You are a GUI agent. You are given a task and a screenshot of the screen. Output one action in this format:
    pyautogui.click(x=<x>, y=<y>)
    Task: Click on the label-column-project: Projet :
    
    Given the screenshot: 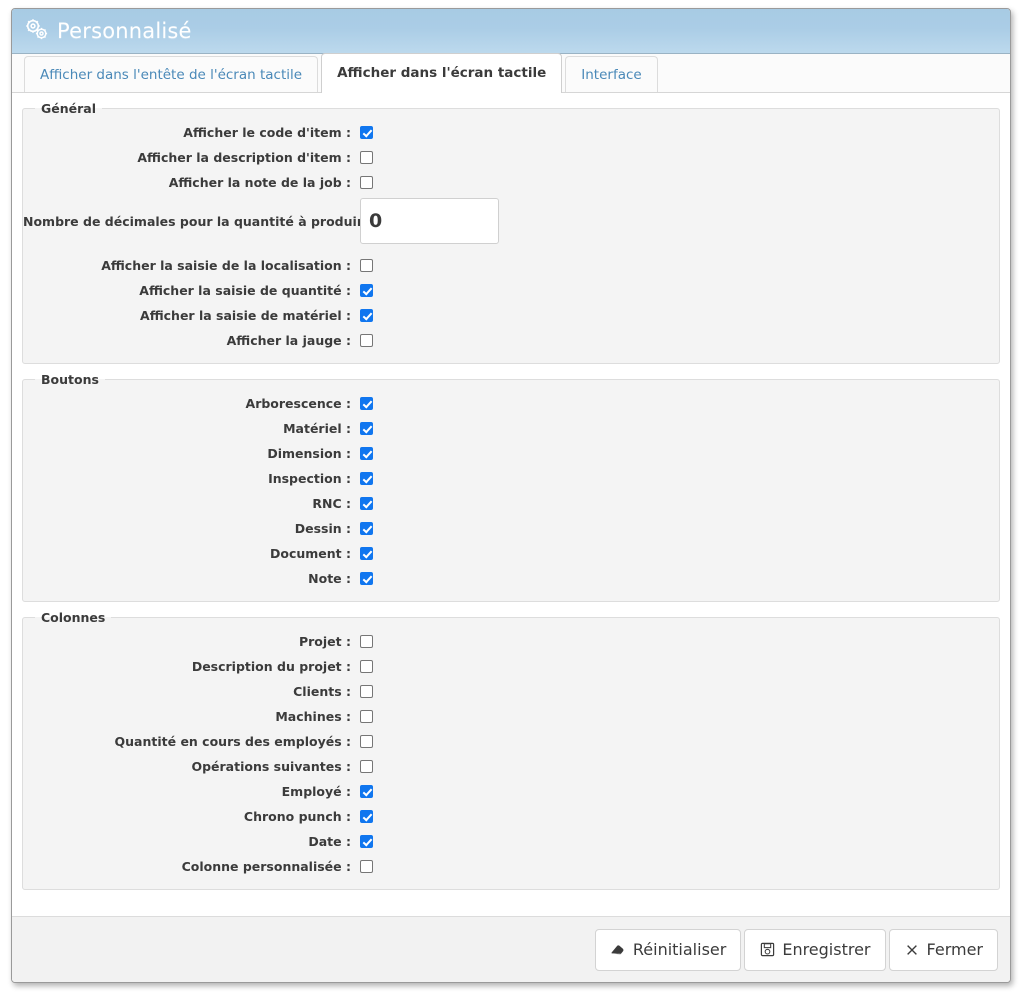 What is the action you would take?
    pyautogui.click(x=324, y=641)
    